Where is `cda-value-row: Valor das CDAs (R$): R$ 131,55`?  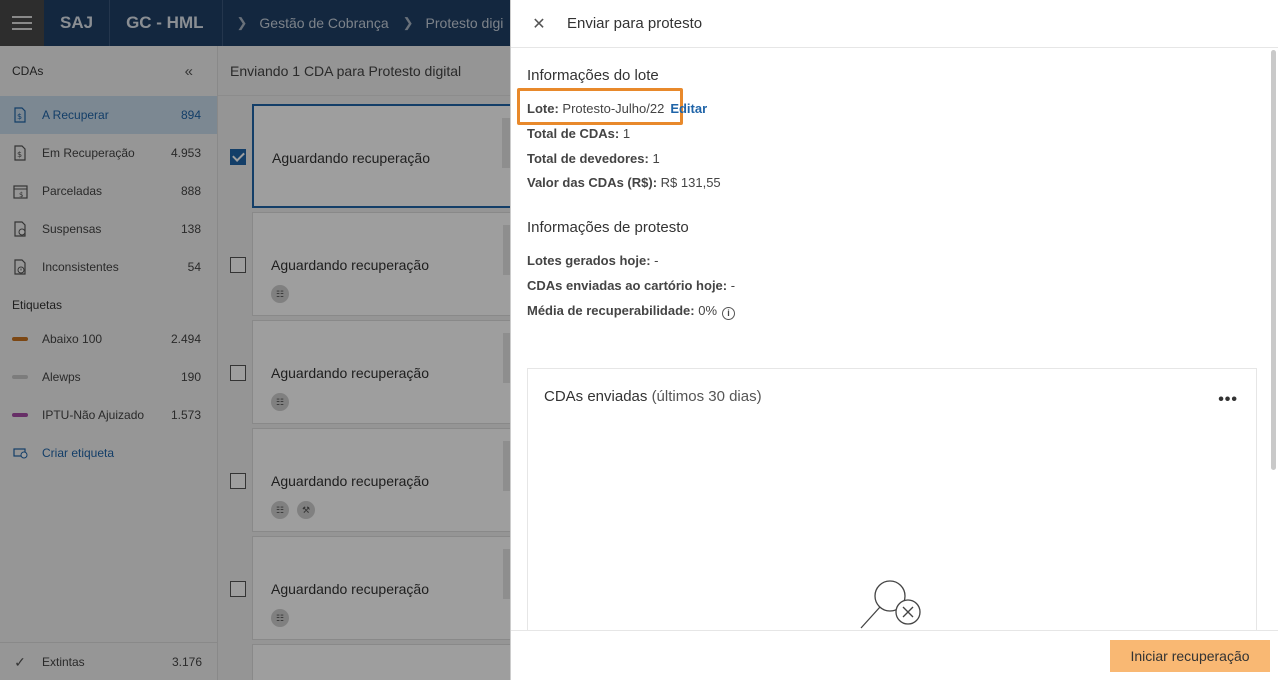 cda-value-row: Valor das CDAs (R$): R$ 131,55 is located at coordinates (624, 182).